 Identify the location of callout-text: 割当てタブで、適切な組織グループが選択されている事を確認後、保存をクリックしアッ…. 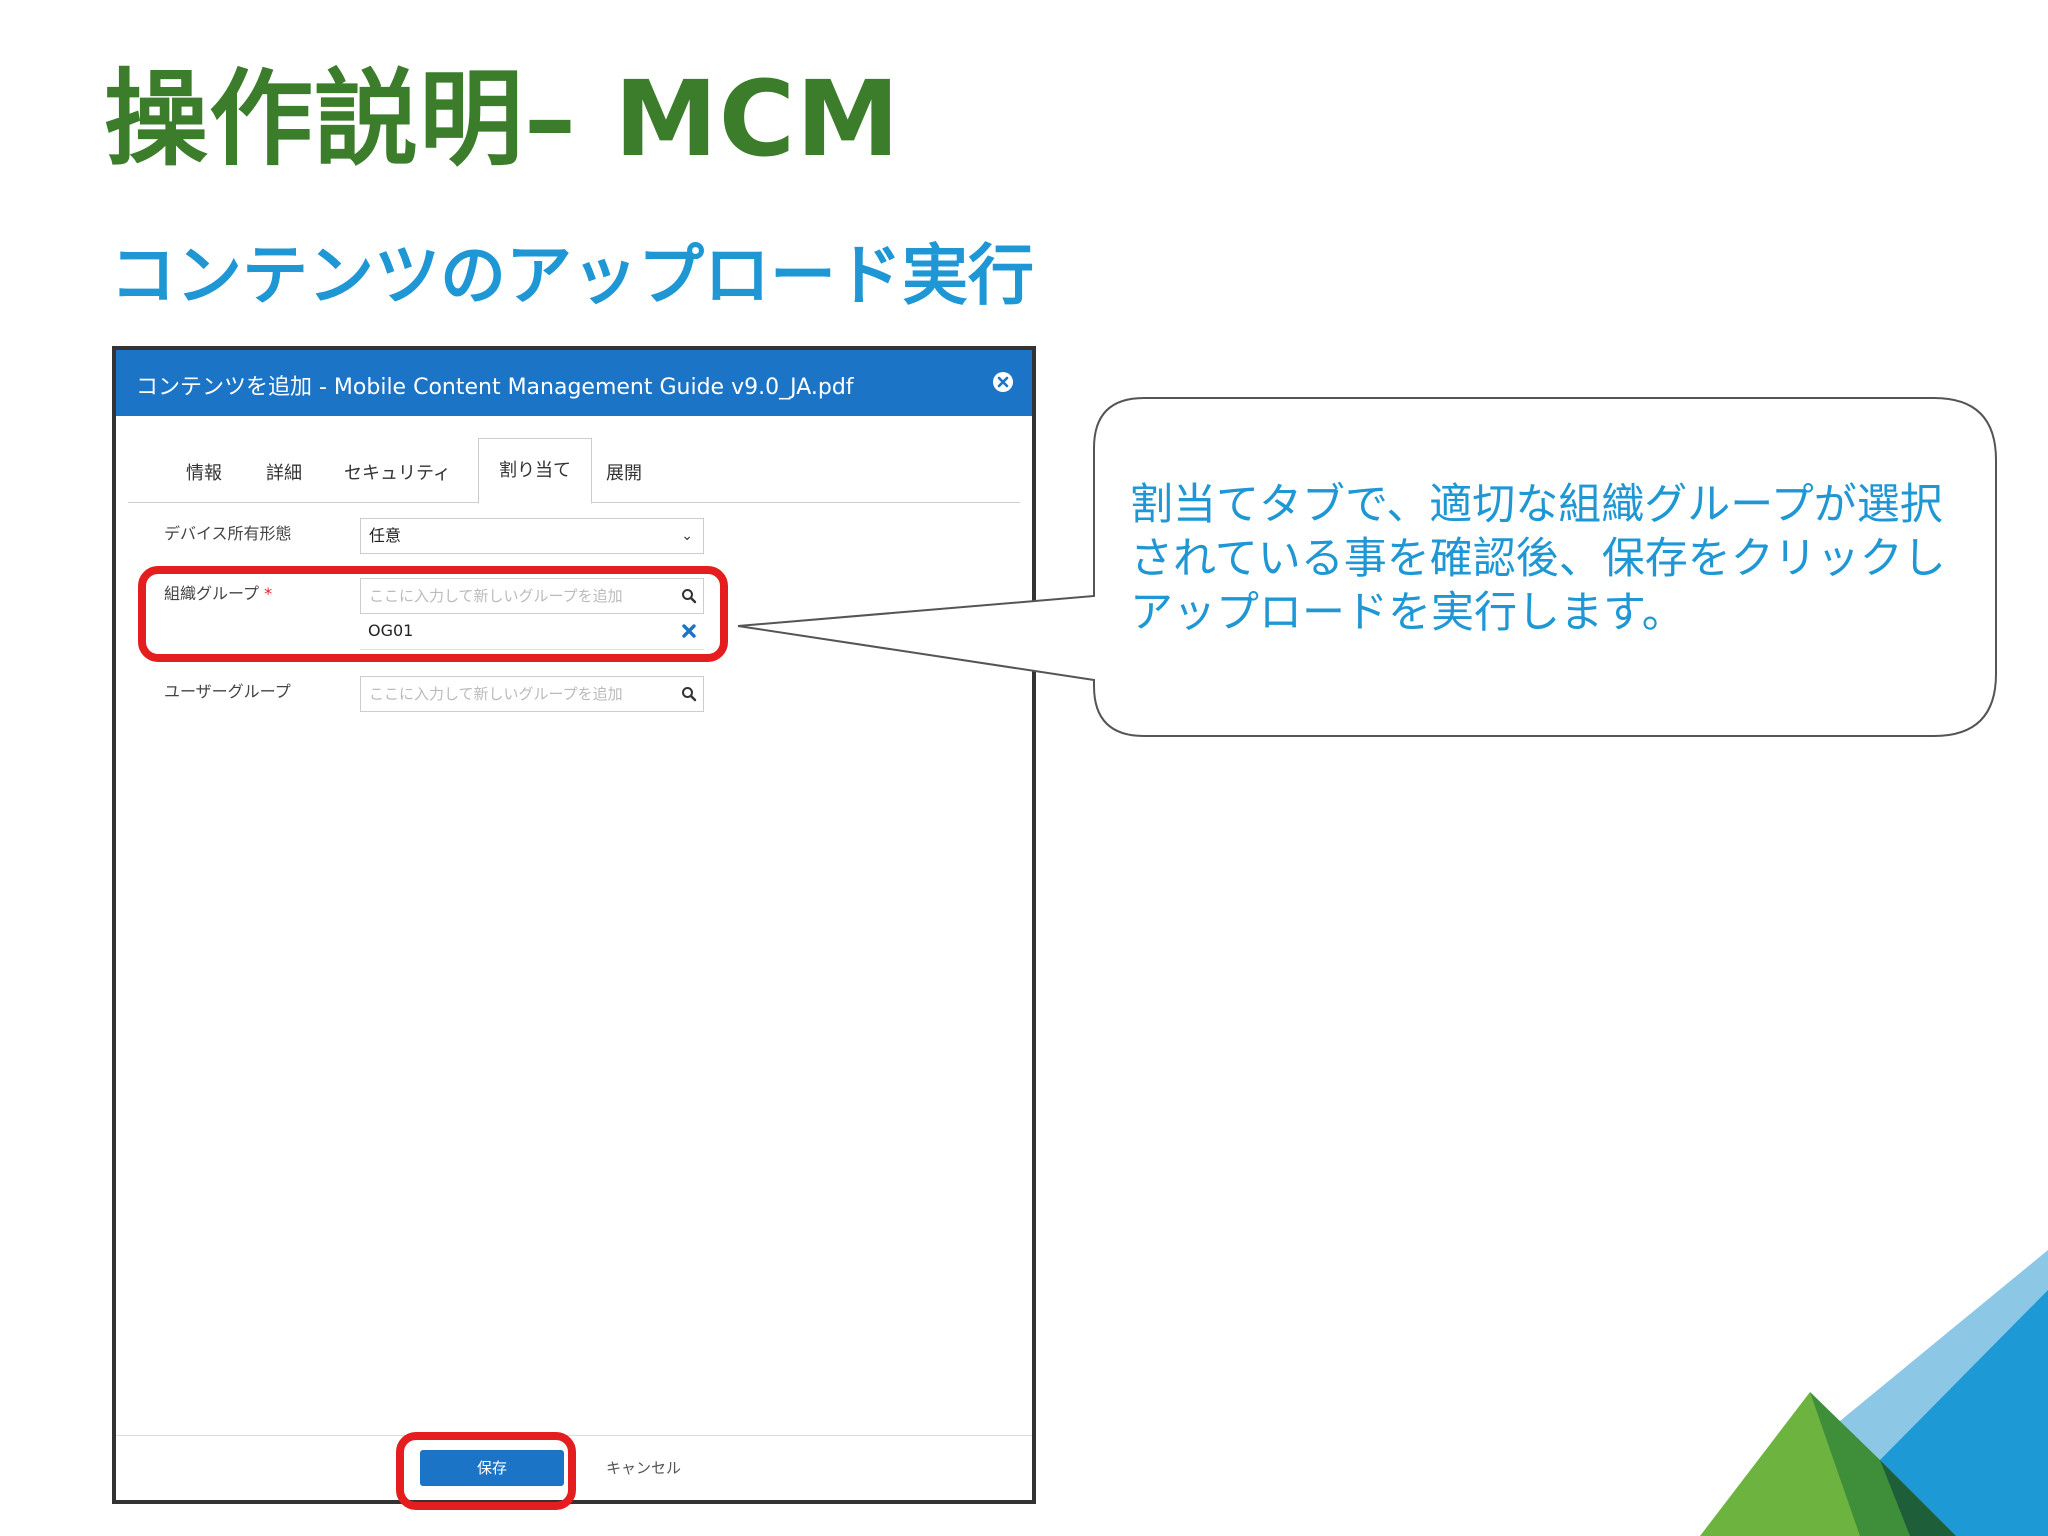
(1538, 559).